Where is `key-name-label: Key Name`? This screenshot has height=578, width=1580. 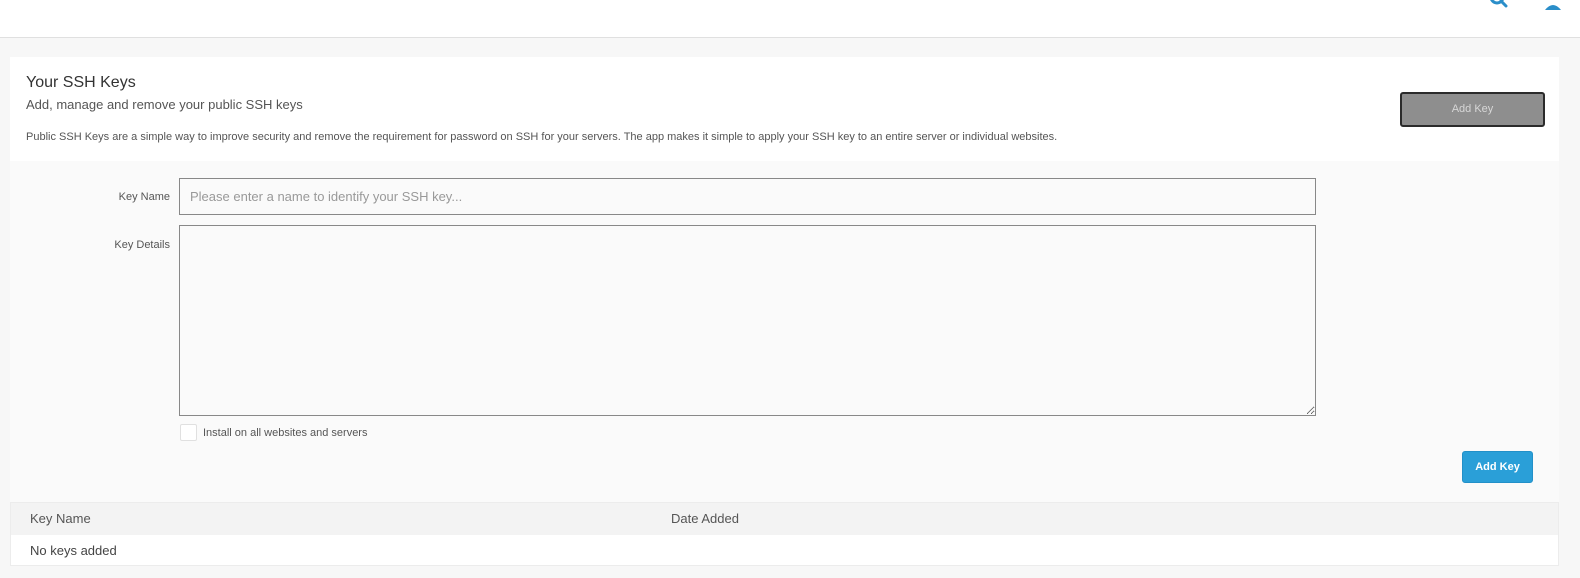
key-name-label: Key Name is located at coordinates (144, 197).